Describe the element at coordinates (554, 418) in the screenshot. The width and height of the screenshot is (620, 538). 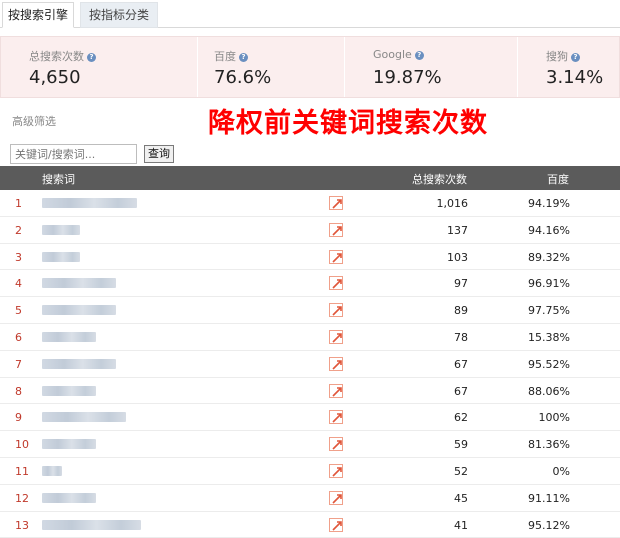
I see `row-baidu-pct: 100%` at that location.